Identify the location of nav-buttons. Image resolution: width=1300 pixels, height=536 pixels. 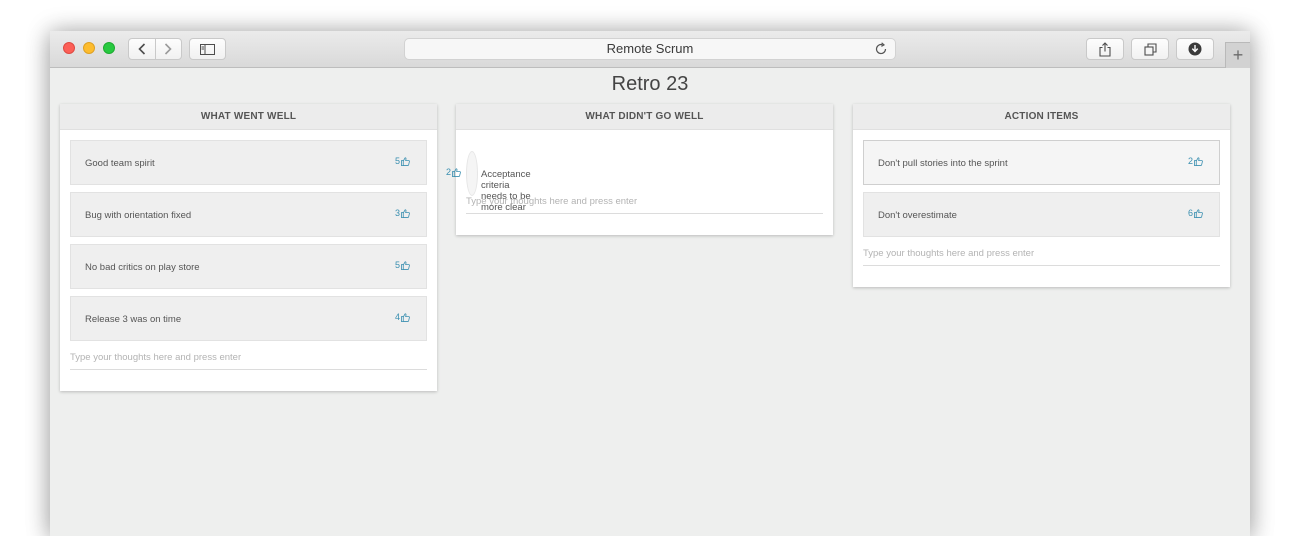
(155, 49).